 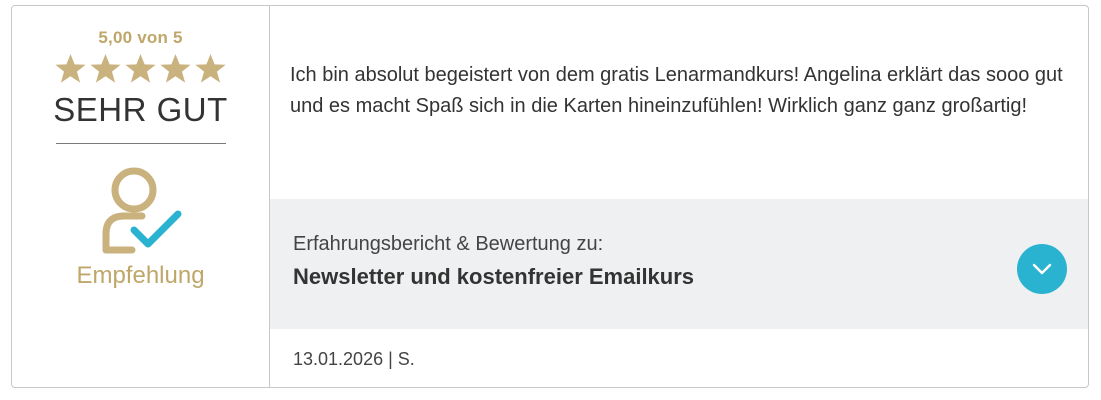 What do you see at coordinates (354, 359) in the screenshot?
I see `review-meta: 13.01.2026 | S.` at bounding box center [354, 359].